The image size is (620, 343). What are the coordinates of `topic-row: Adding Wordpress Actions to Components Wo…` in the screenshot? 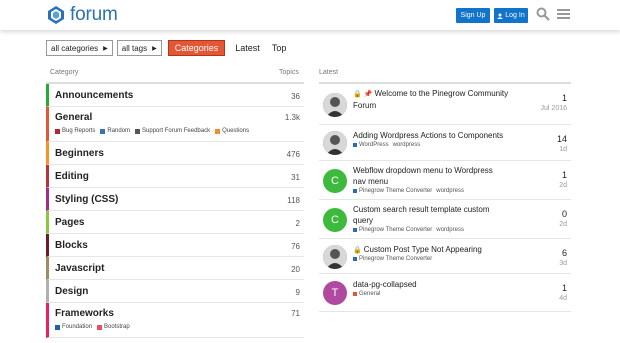 It's located at (445, 143).